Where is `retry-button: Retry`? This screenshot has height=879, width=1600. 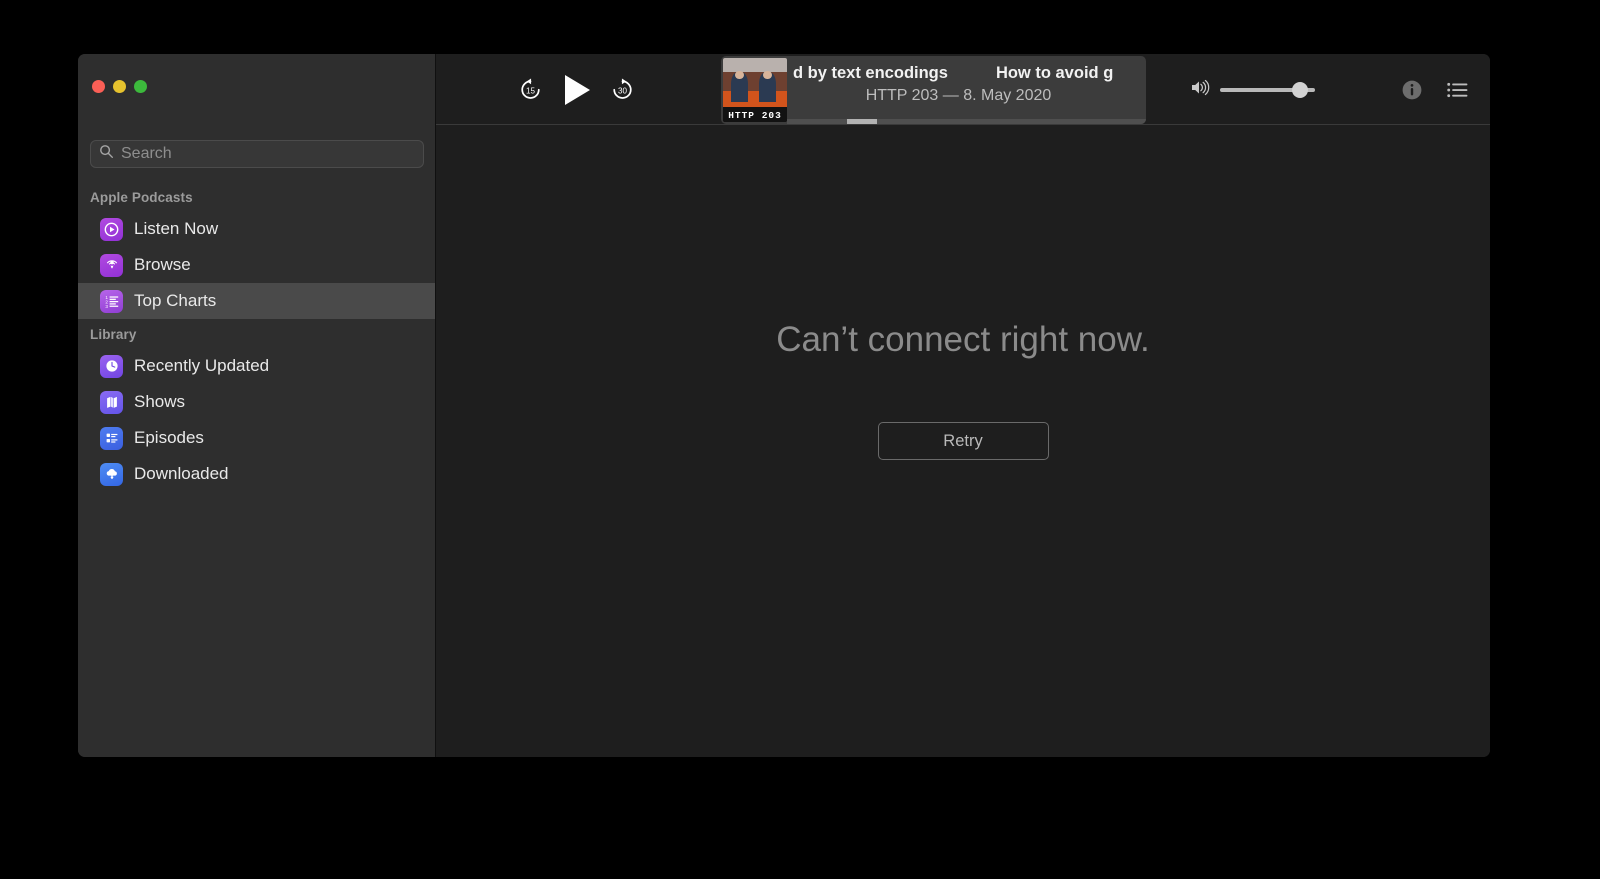
retry-button: Retry is located at coordinates (963, 441).